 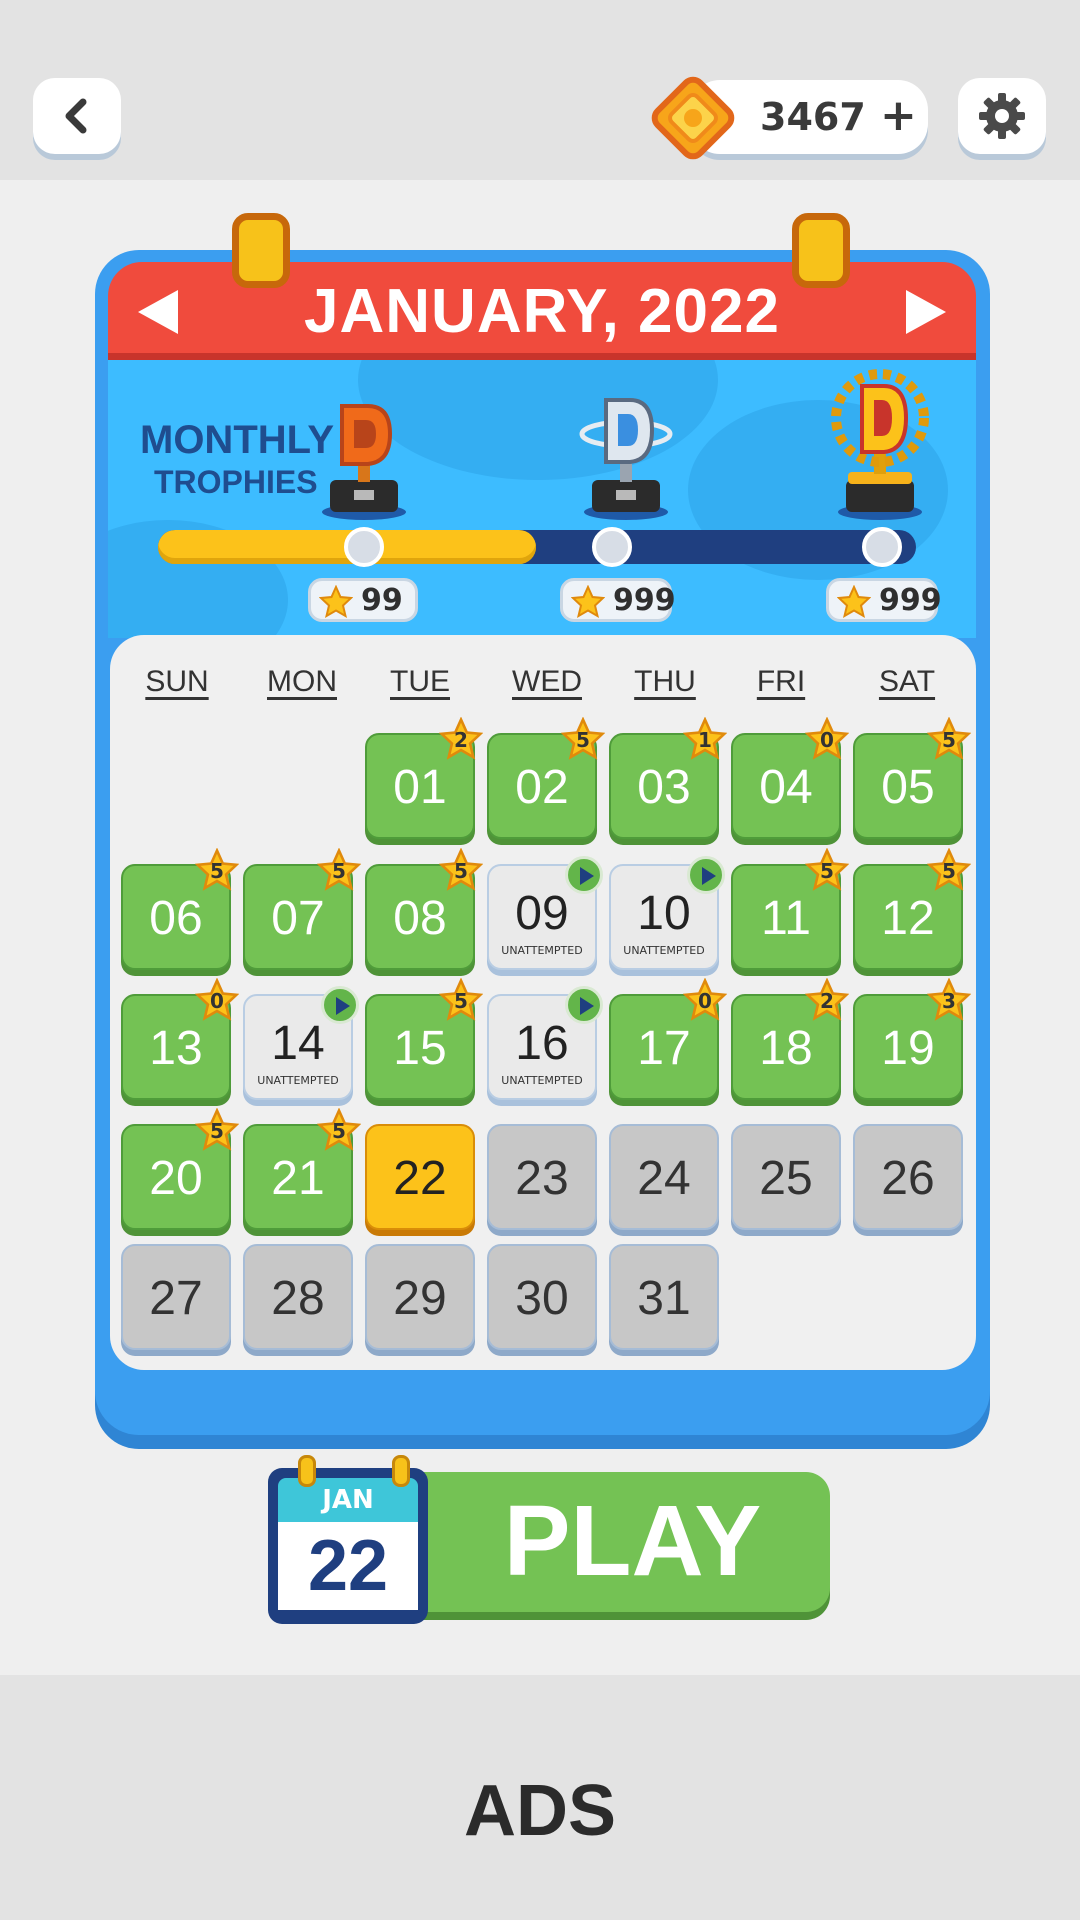 I want to click on day-cell-13: 13 0, so click(x=180, y=1038).